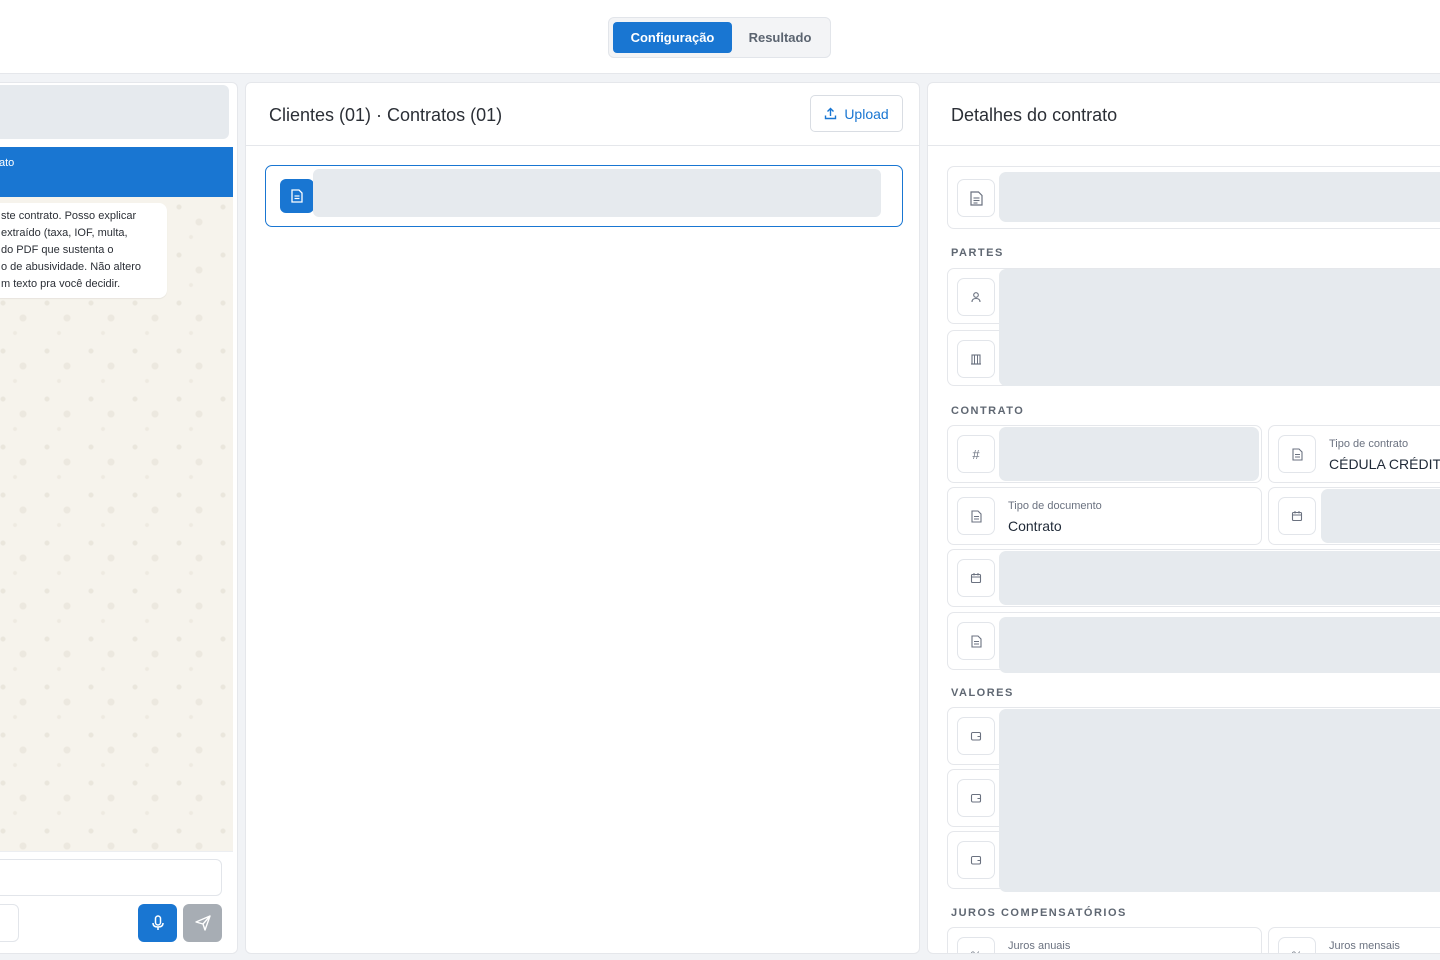 The width and height of the screenshot is (1440, 960). I want to click on tab-resultado: Resultado, so click(780, 37).